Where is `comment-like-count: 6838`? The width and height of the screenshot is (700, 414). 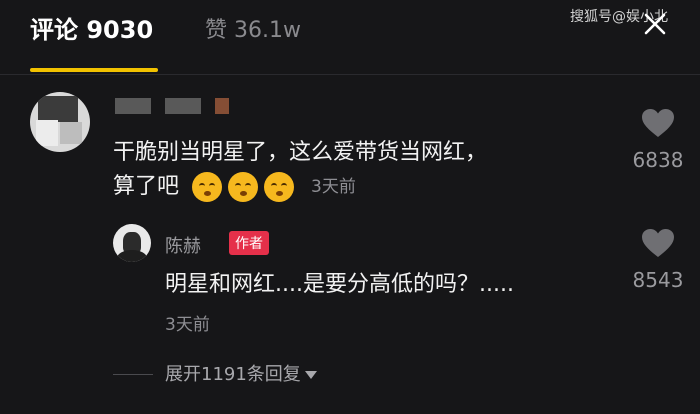 comment-like-count: 6838 is located at coordinates (658, 160).